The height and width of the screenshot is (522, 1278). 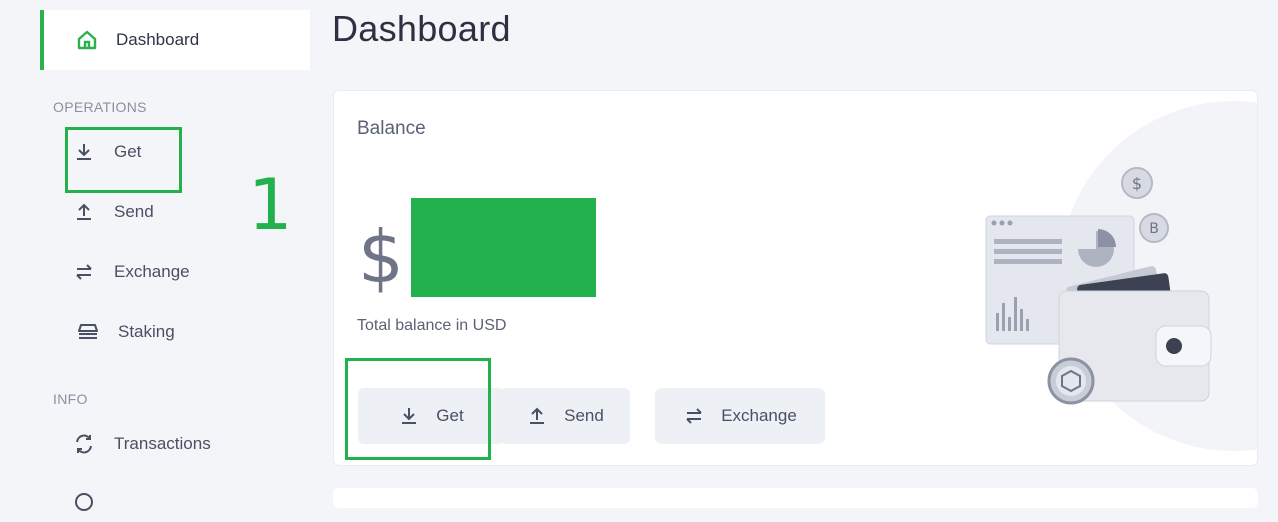 I want to click on sidebar-item-label: Staking, so click(x=146, y=331).